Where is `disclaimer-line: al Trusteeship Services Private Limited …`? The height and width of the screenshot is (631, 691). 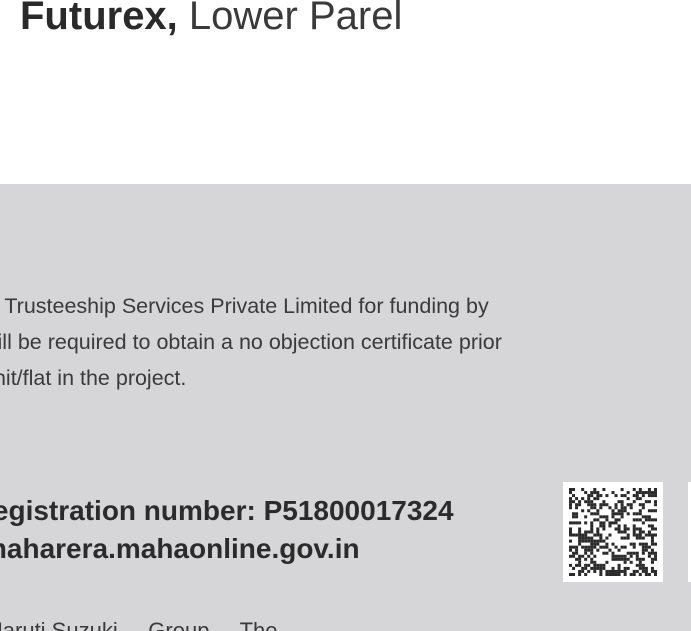
disclaimer-line: al Trusteeship Services Private Limited … is located at coordinates (244, 306).